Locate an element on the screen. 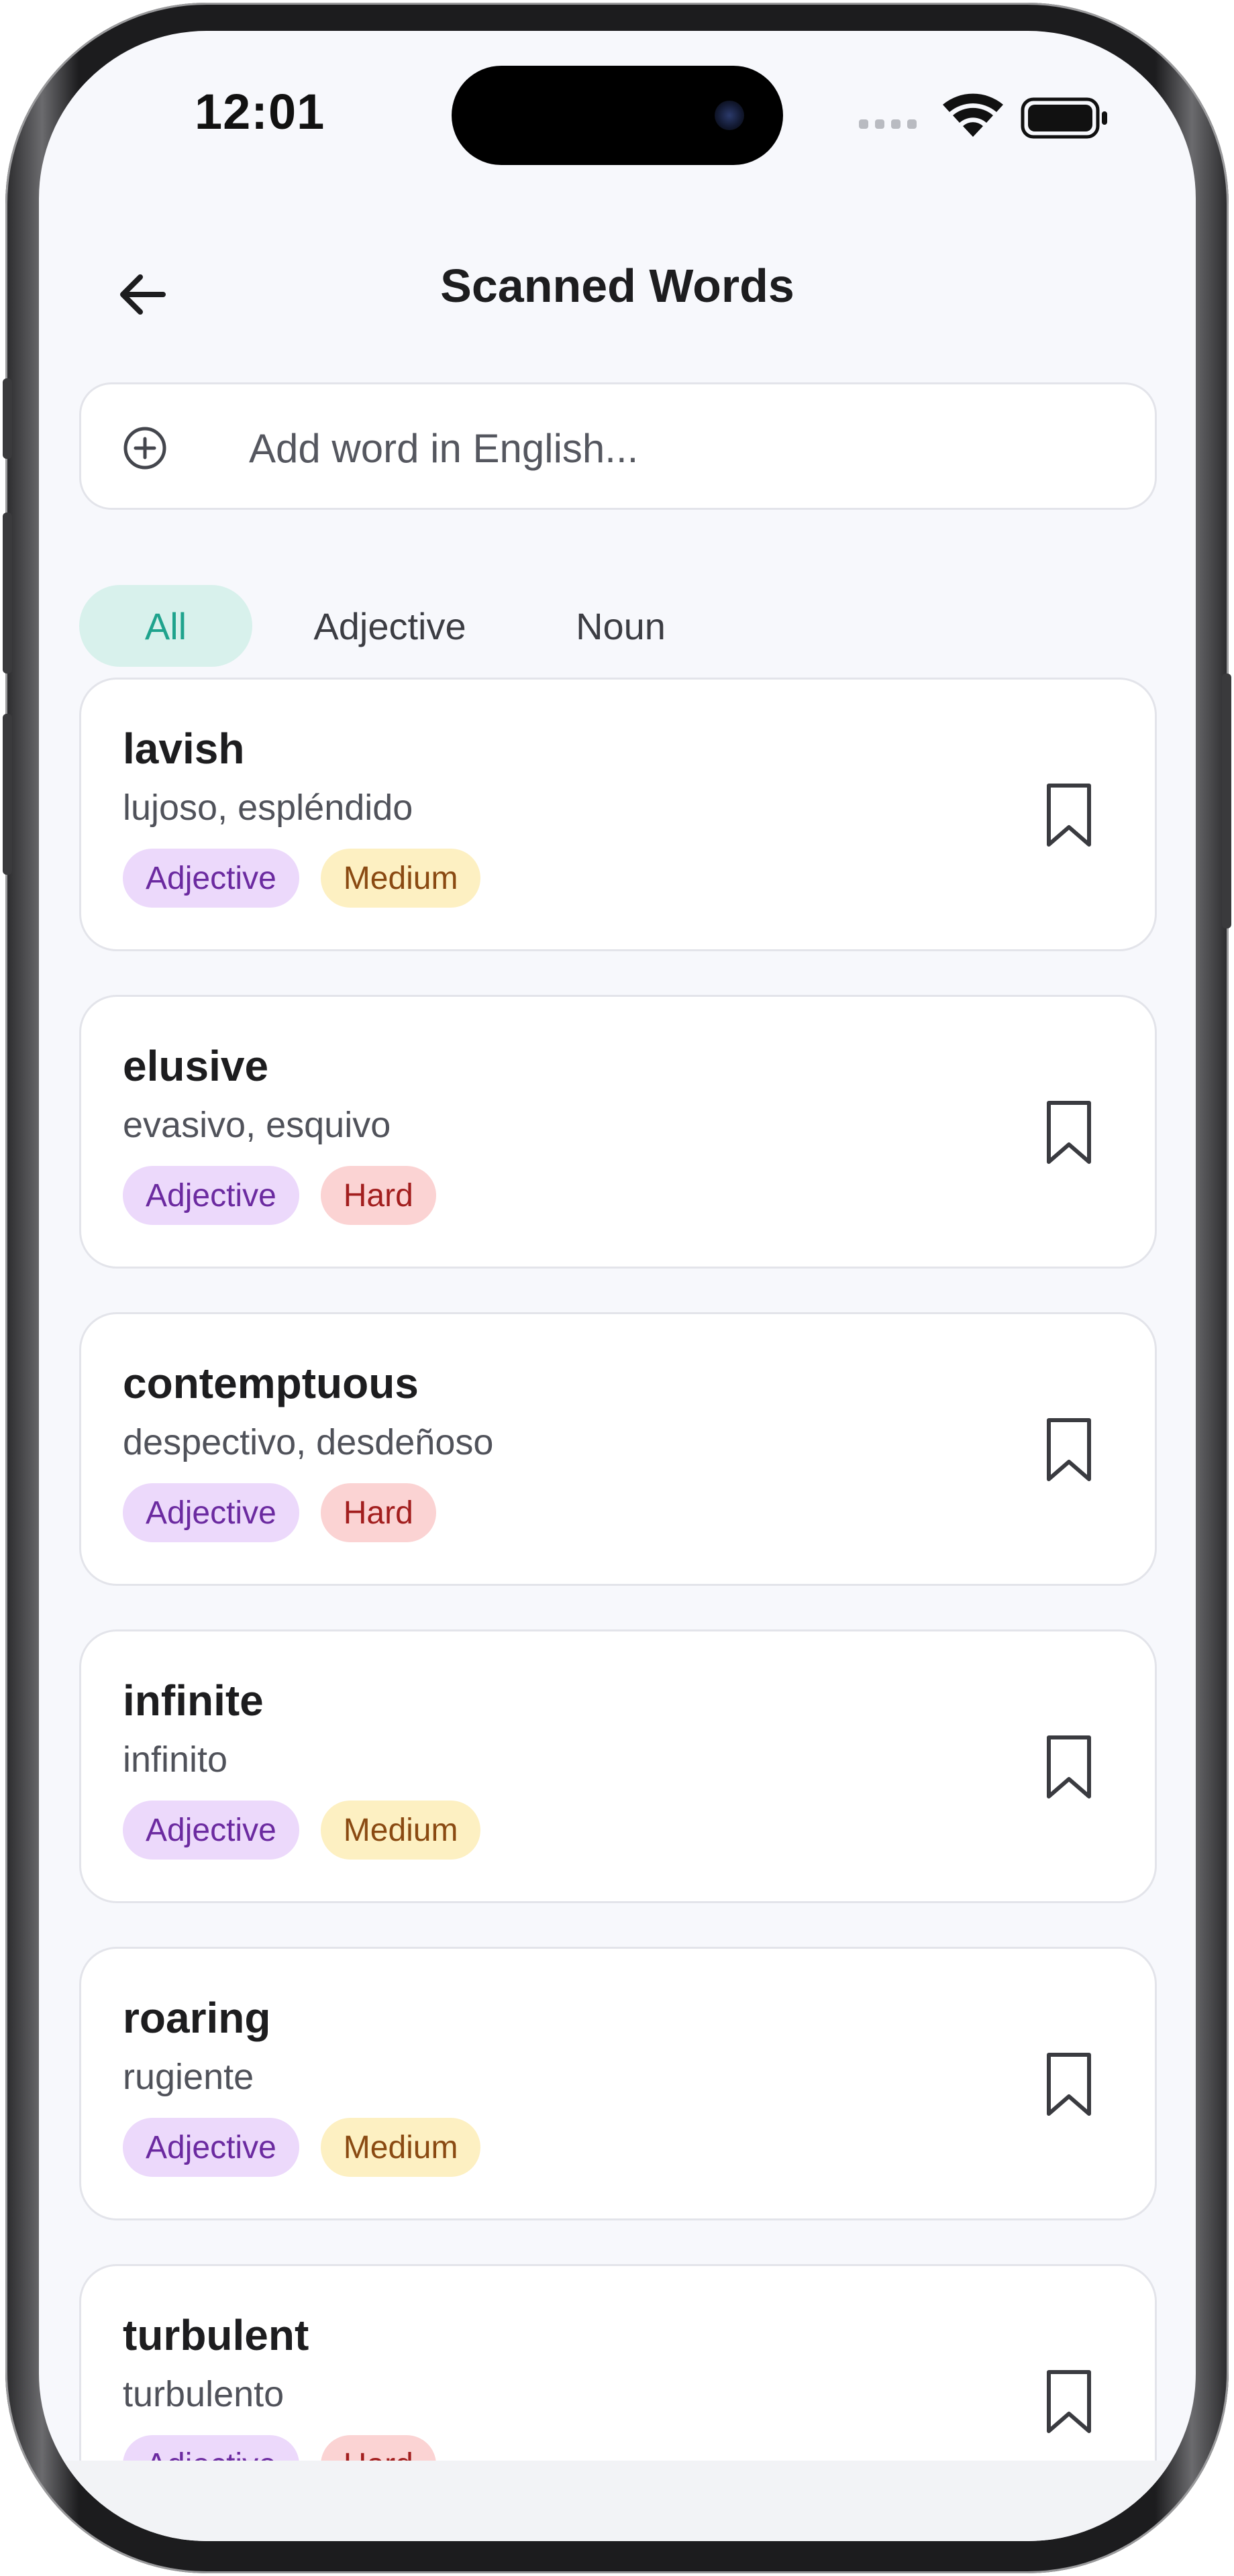 This screenshot has width=1234, height=2576. word-text: infinite is located at coordinates (193, 1700).